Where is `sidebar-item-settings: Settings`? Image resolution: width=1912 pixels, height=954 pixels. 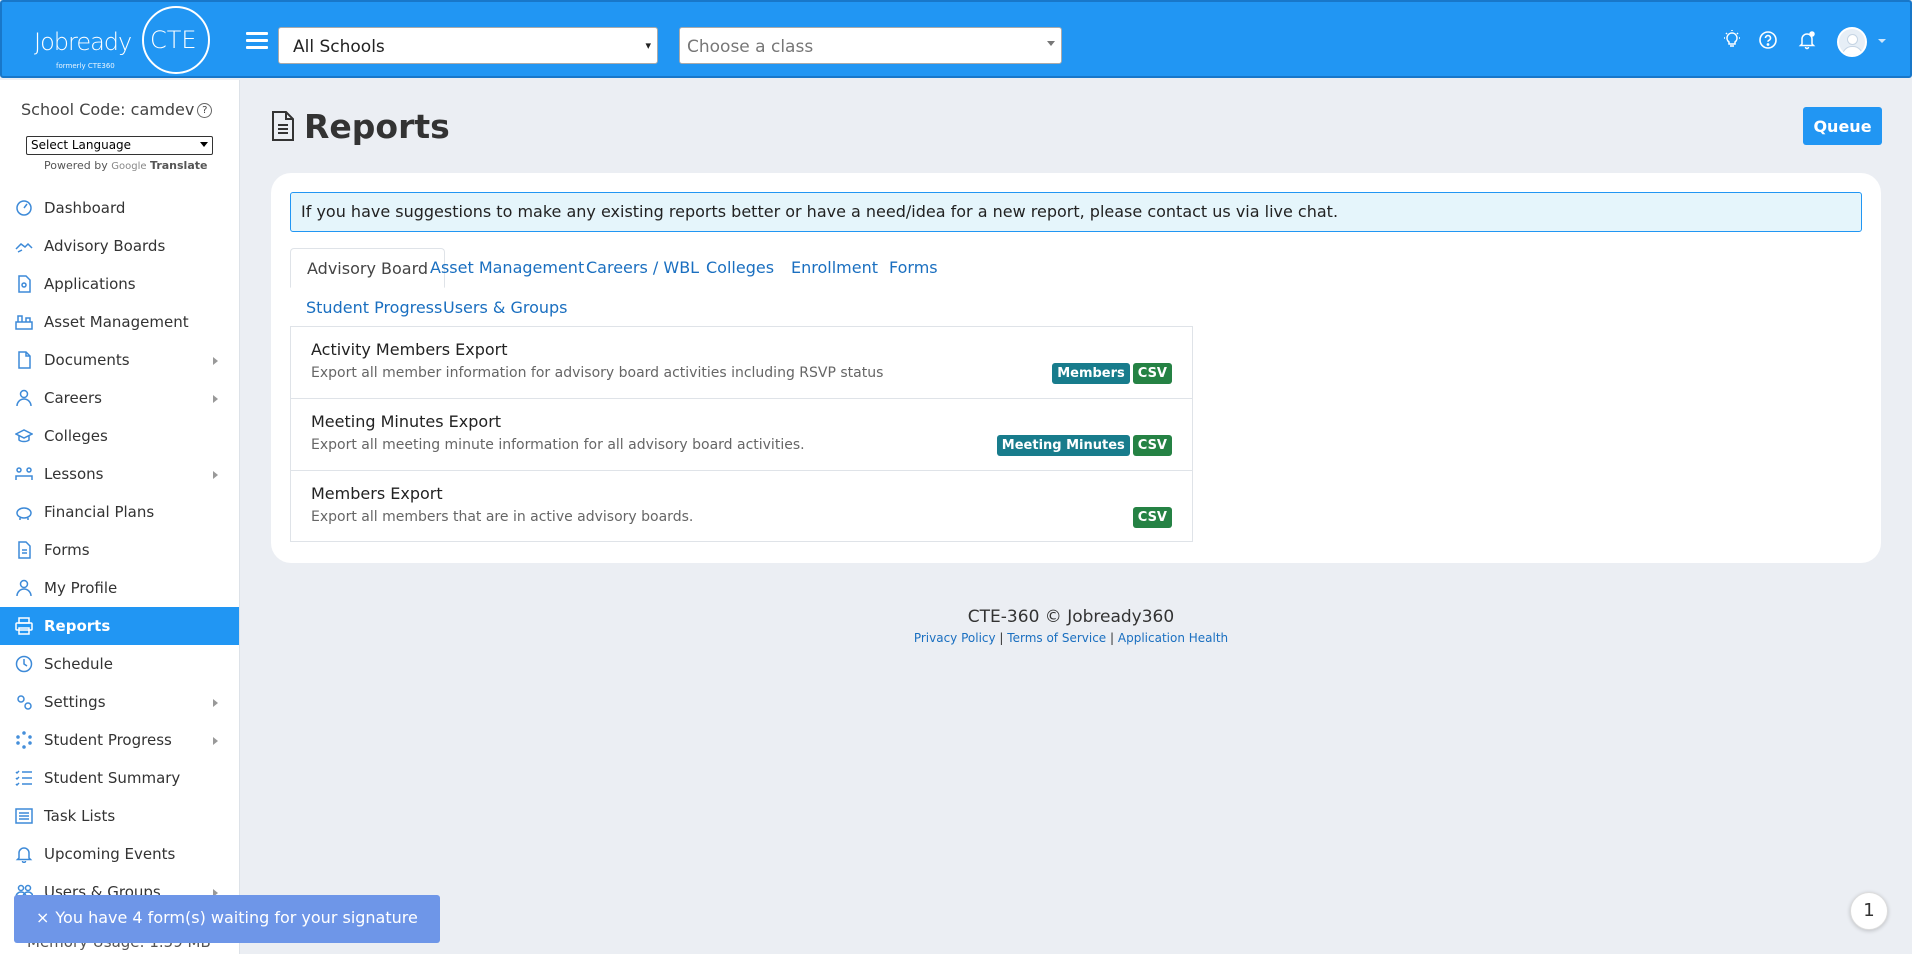
sidebar-item-settings: Settings is located at coordinates (119, 702).